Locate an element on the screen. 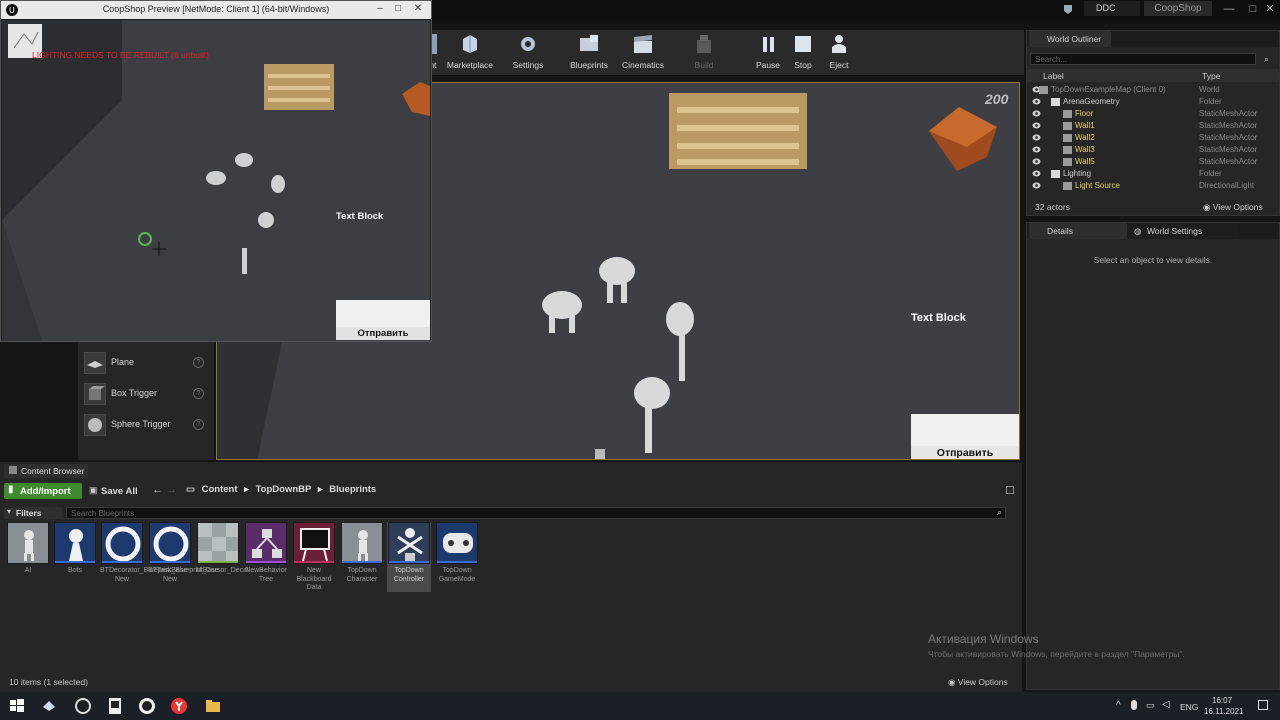 Image resolution: width=1280 pixels, height=720 pixels. folder-icon is located at coordinates (1055, 174).